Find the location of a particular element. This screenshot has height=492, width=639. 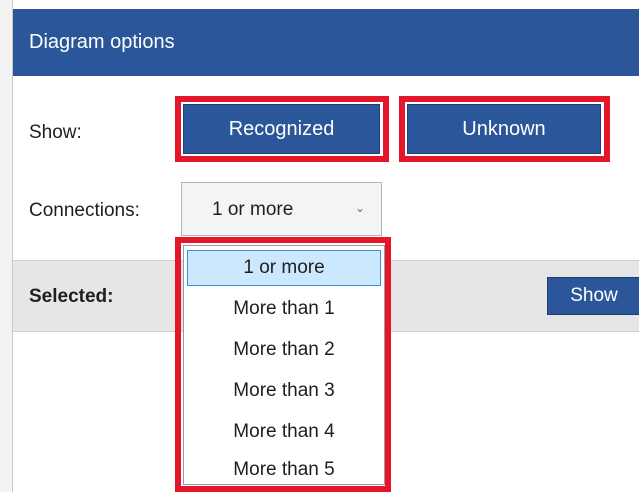

option-more-than-3: More than 3 is located at coordinates (284, 391).